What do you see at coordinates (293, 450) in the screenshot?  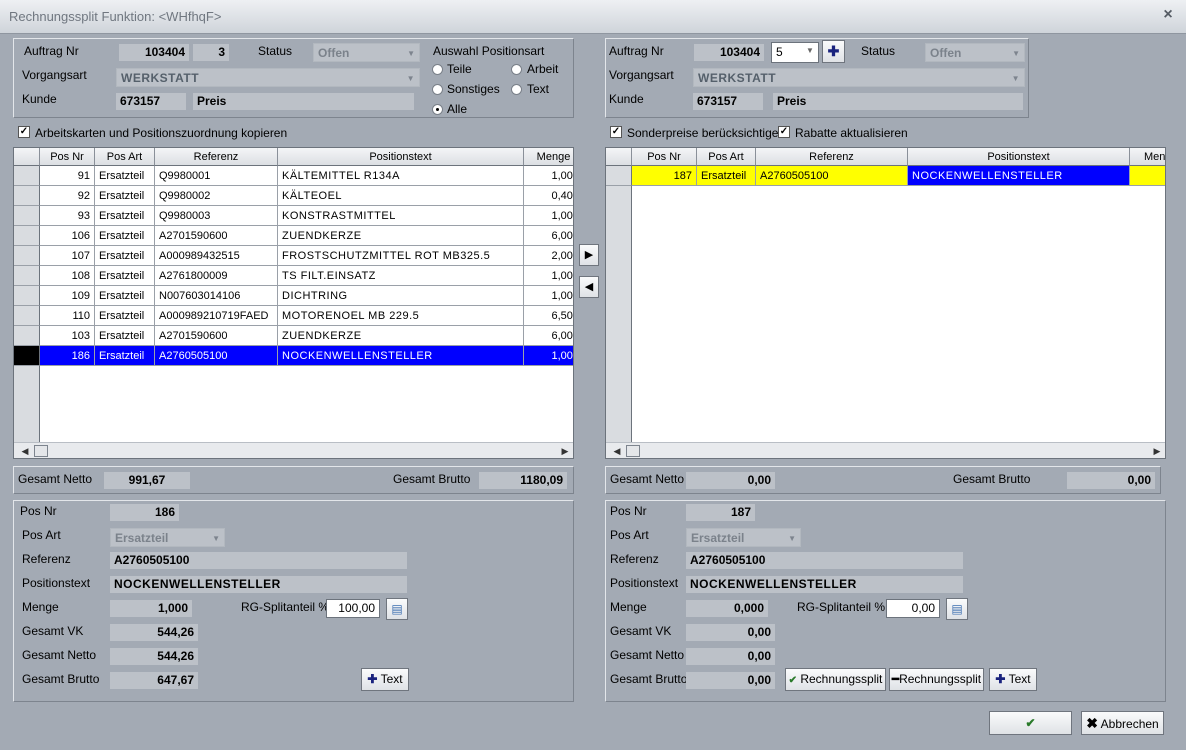 I see `left-hscrollbar: ◀ ▶` at bounding box center [293, 450].